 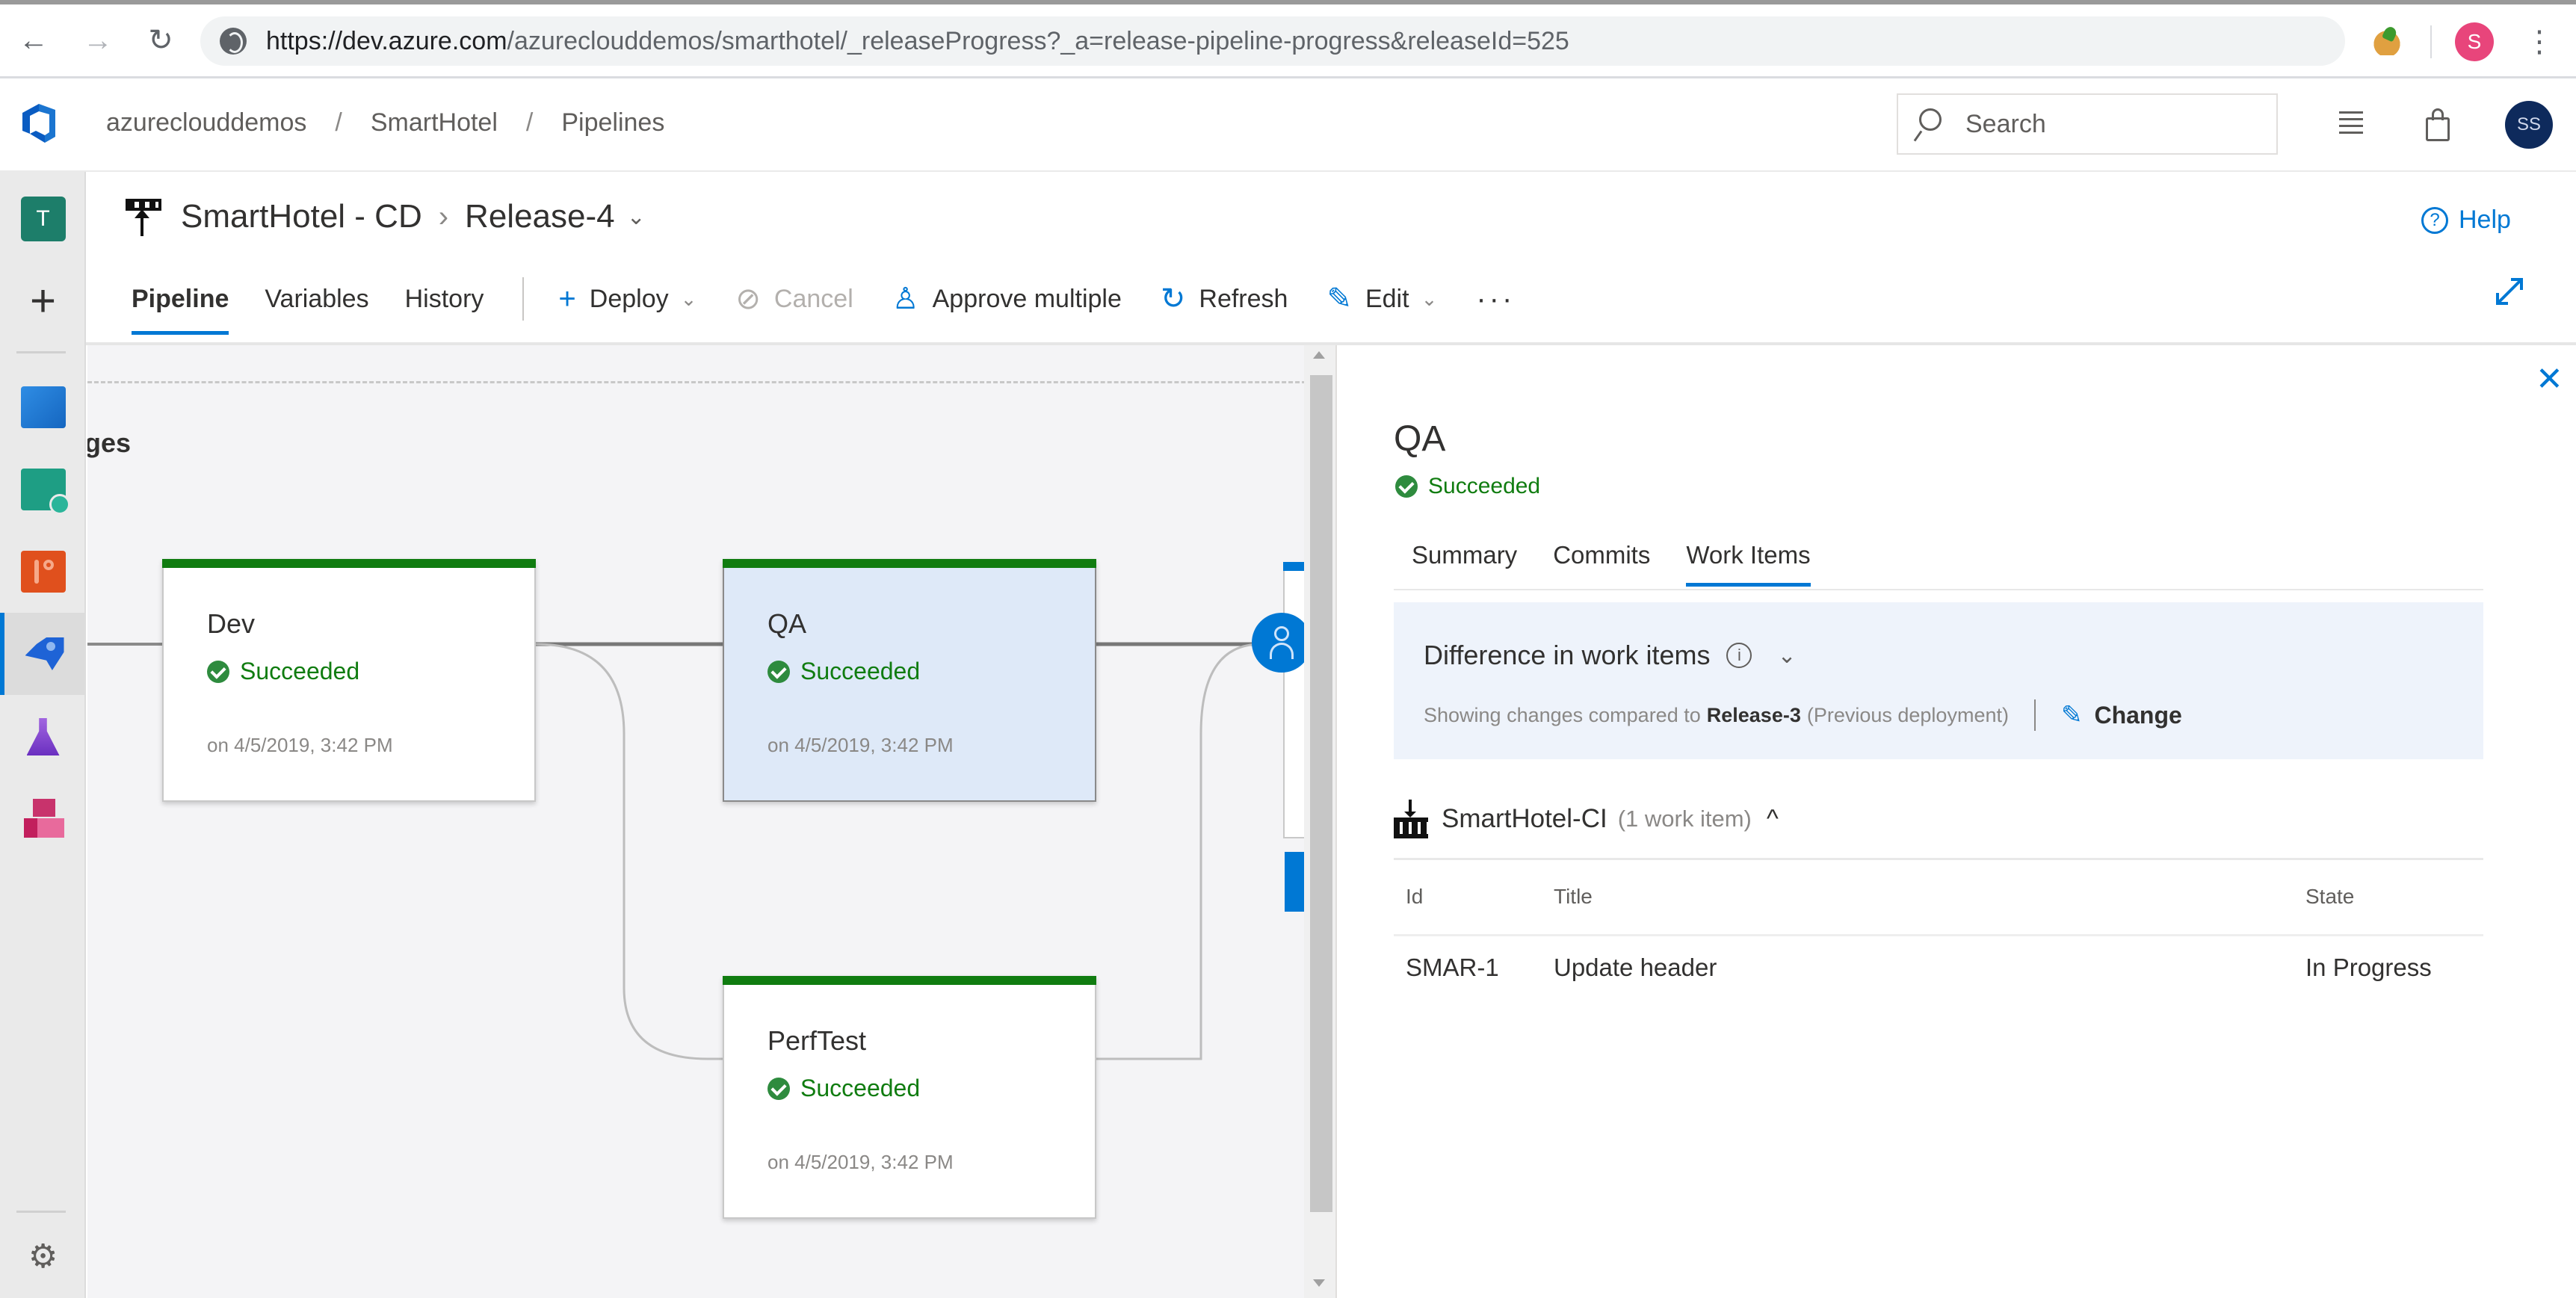 I want to click on scrollbar-thumb, so click(x=1321, y=793).